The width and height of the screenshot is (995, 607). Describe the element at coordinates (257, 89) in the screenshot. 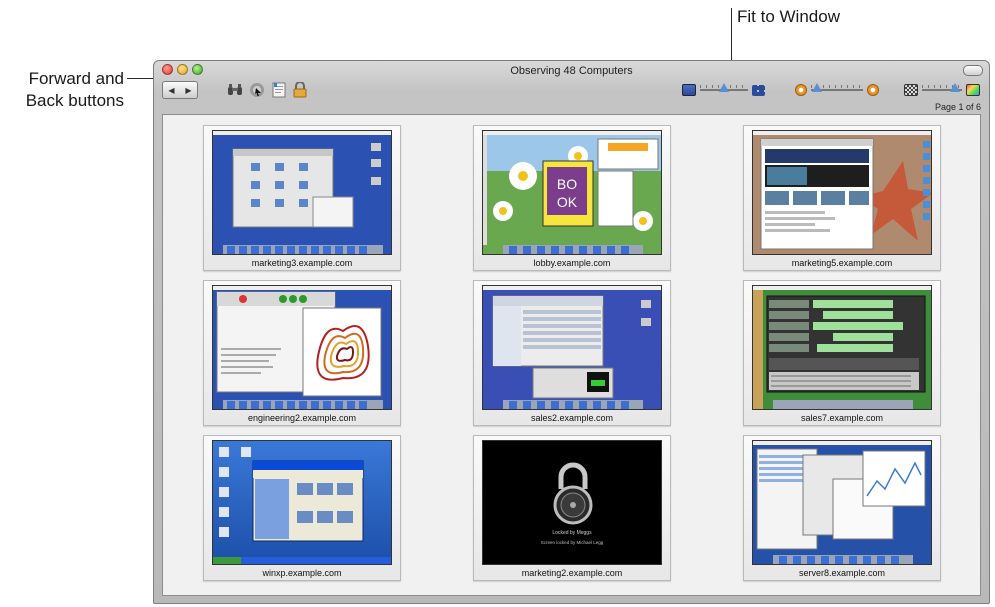

I see `observe-icon` at that location.